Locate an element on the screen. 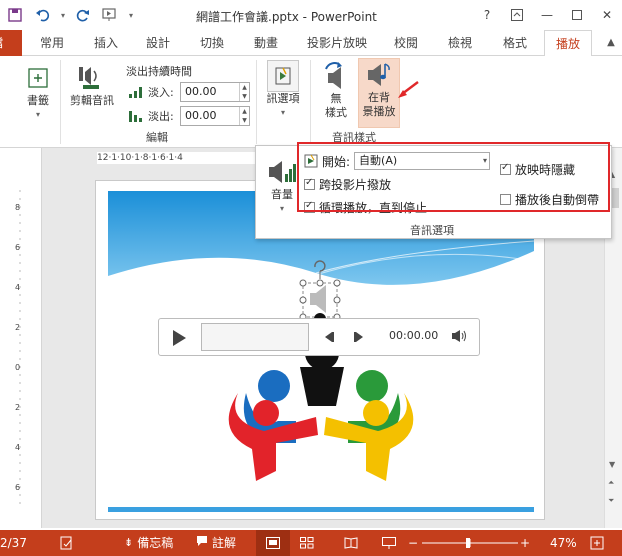 The height and width of the screenshot is (556, 622). progress-track is located at coordinates (255, 337).